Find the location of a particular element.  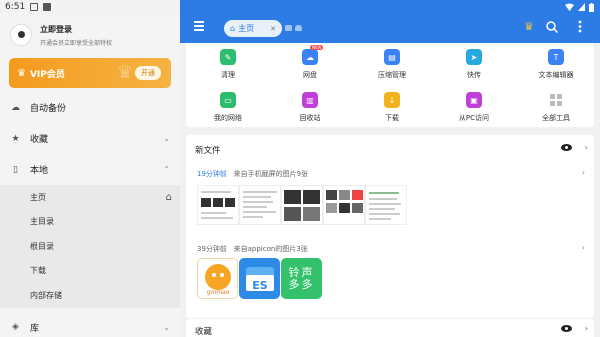

router-icon: ▭ is located at coordinates (228, 100).